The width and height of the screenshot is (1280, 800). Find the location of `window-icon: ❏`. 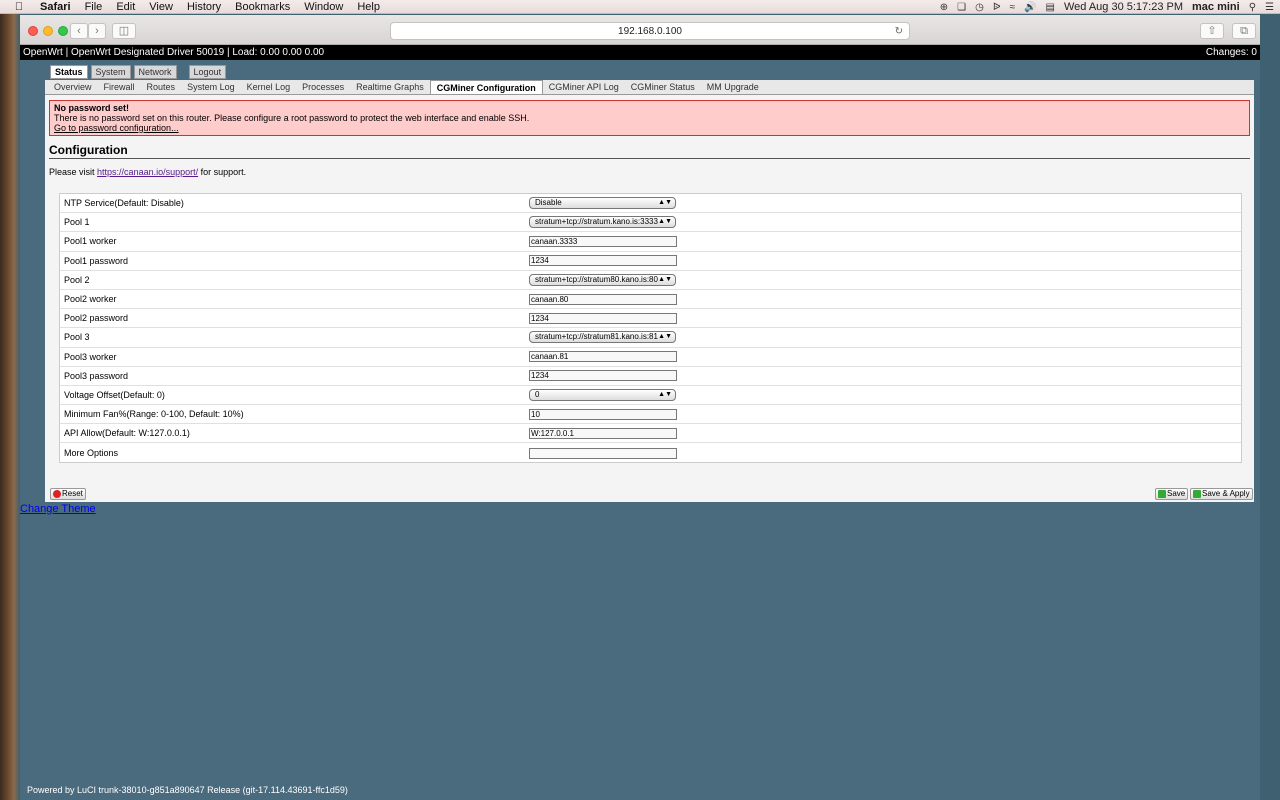

window-icon: ❏ is located at coordinates (961, 7).